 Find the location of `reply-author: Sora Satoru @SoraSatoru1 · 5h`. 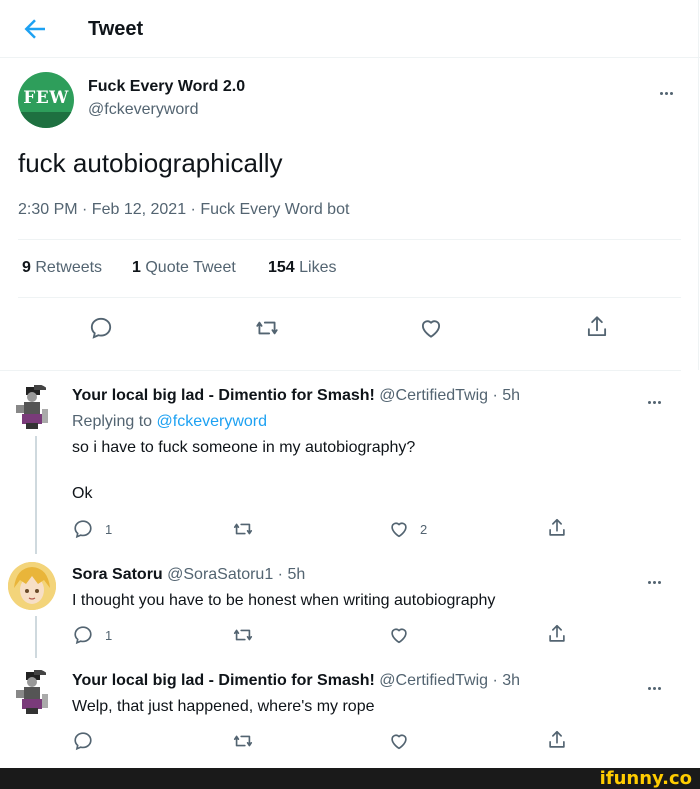

reply-author: Sora Satoru @SoraSatoru1 · 5h is located at coordinates (188, 575).